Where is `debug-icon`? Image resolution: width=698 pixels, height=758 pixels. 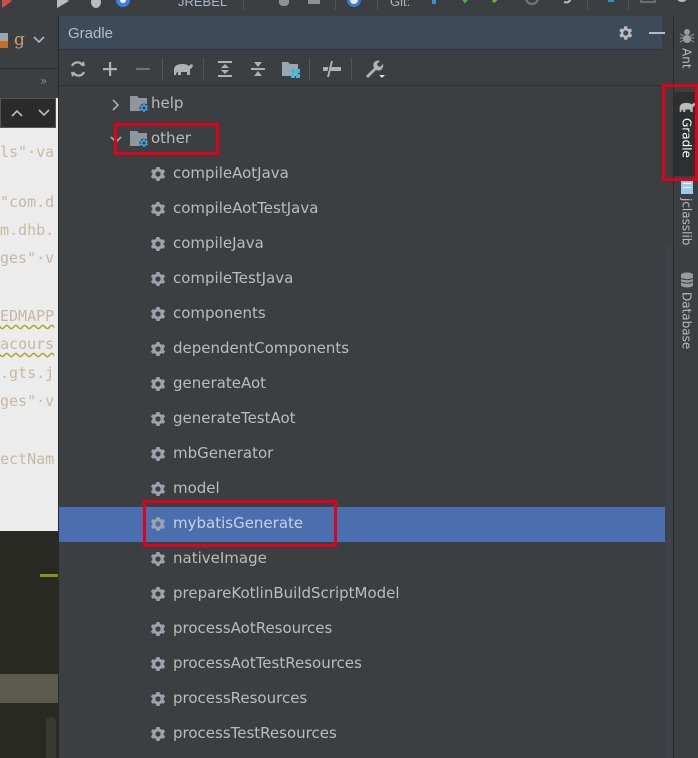 debug-icon is located at coordinates (96, 4).